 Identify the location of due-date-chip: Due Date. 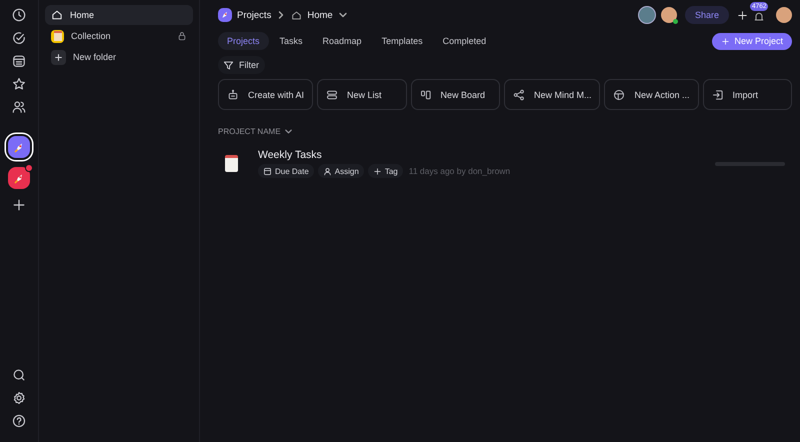
(286, 171).